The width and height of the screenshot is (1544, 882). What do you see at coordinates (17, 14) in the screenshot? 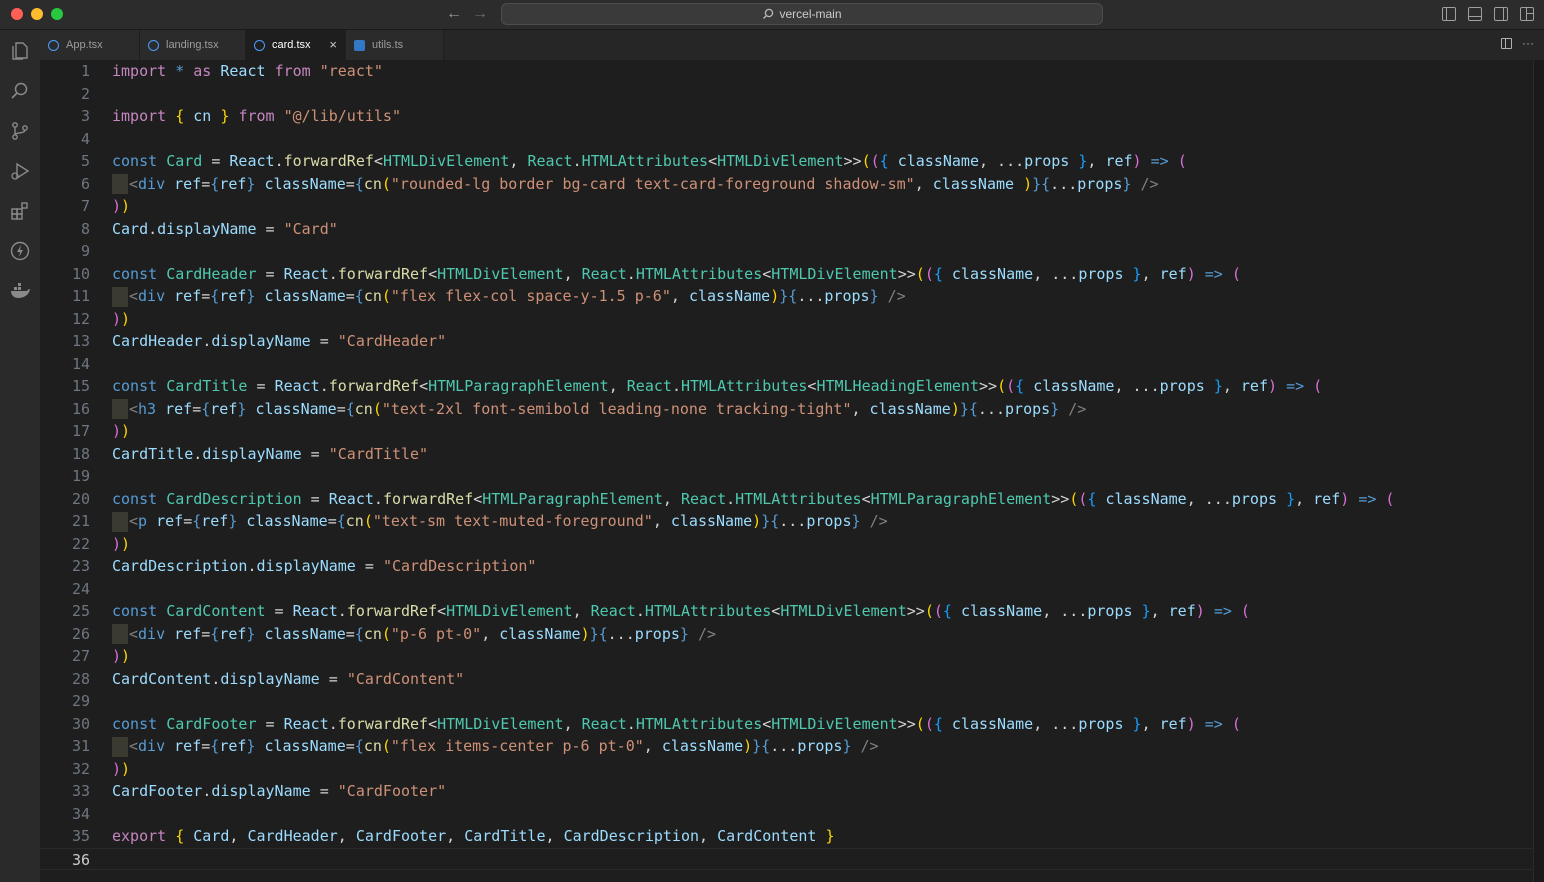
I see `close-window-button` at bounding box center [17, 14].